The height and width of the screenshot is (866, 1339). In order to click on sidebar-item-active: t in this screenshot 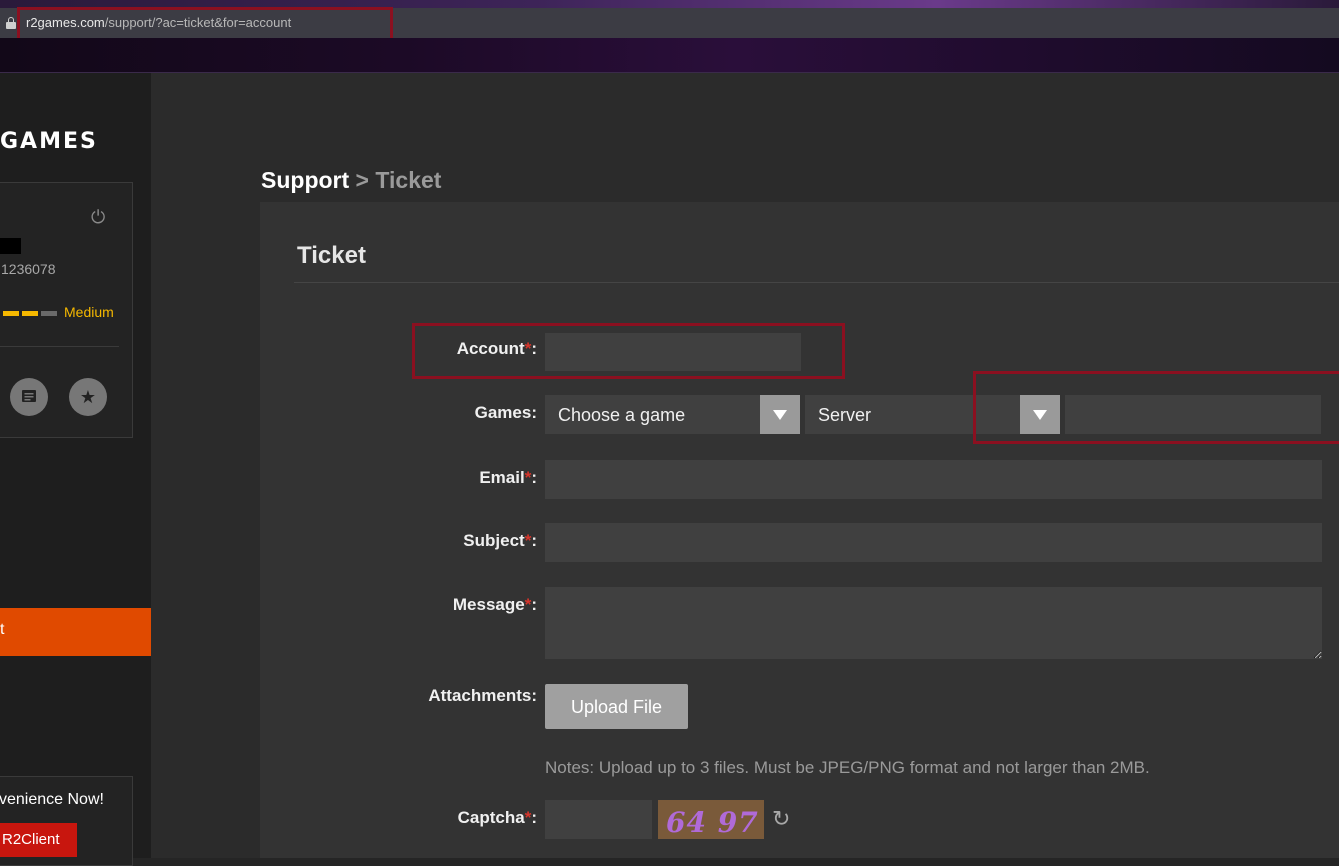, I will do `click(75, 632)`.